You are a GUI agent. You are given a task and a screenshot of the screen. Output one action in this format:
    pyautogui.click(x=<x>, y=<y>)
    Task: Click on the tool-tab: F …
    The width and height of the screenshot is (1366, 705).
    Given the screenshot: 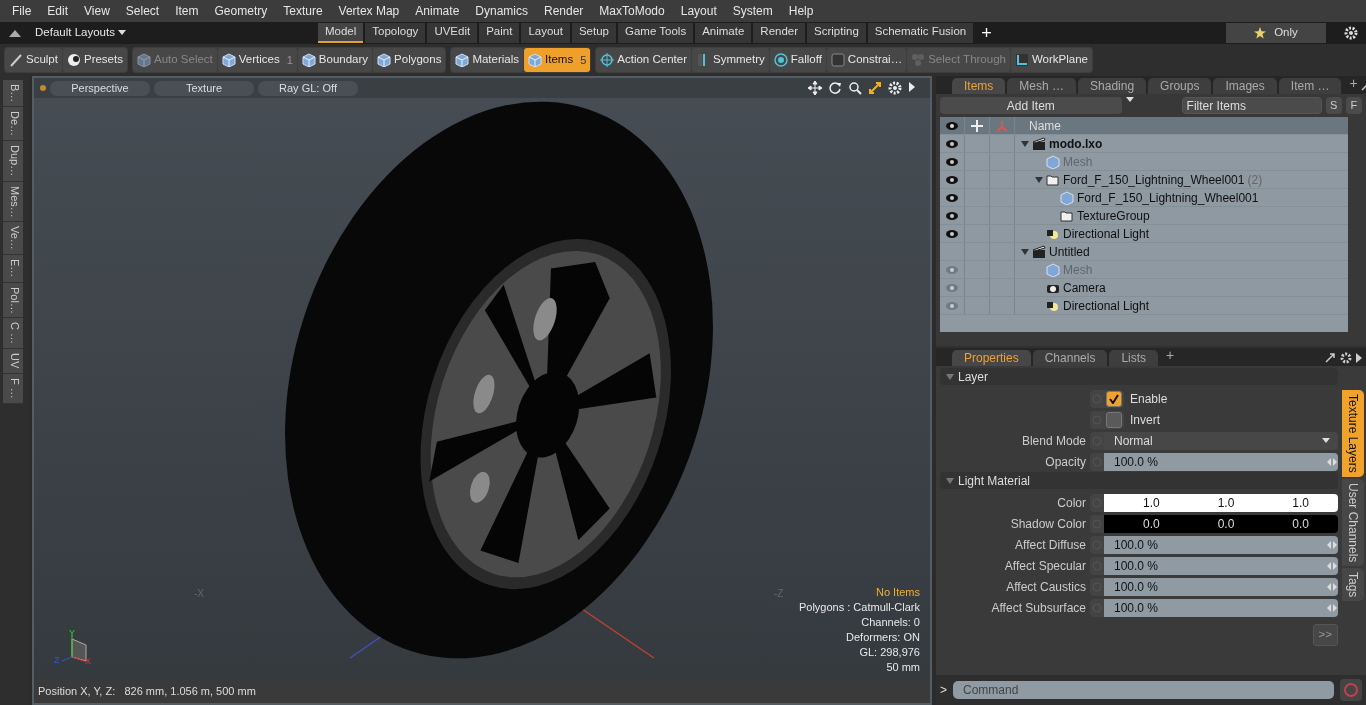 What is the action you would take?
    pyautogui.click(x=13, y=388)
    